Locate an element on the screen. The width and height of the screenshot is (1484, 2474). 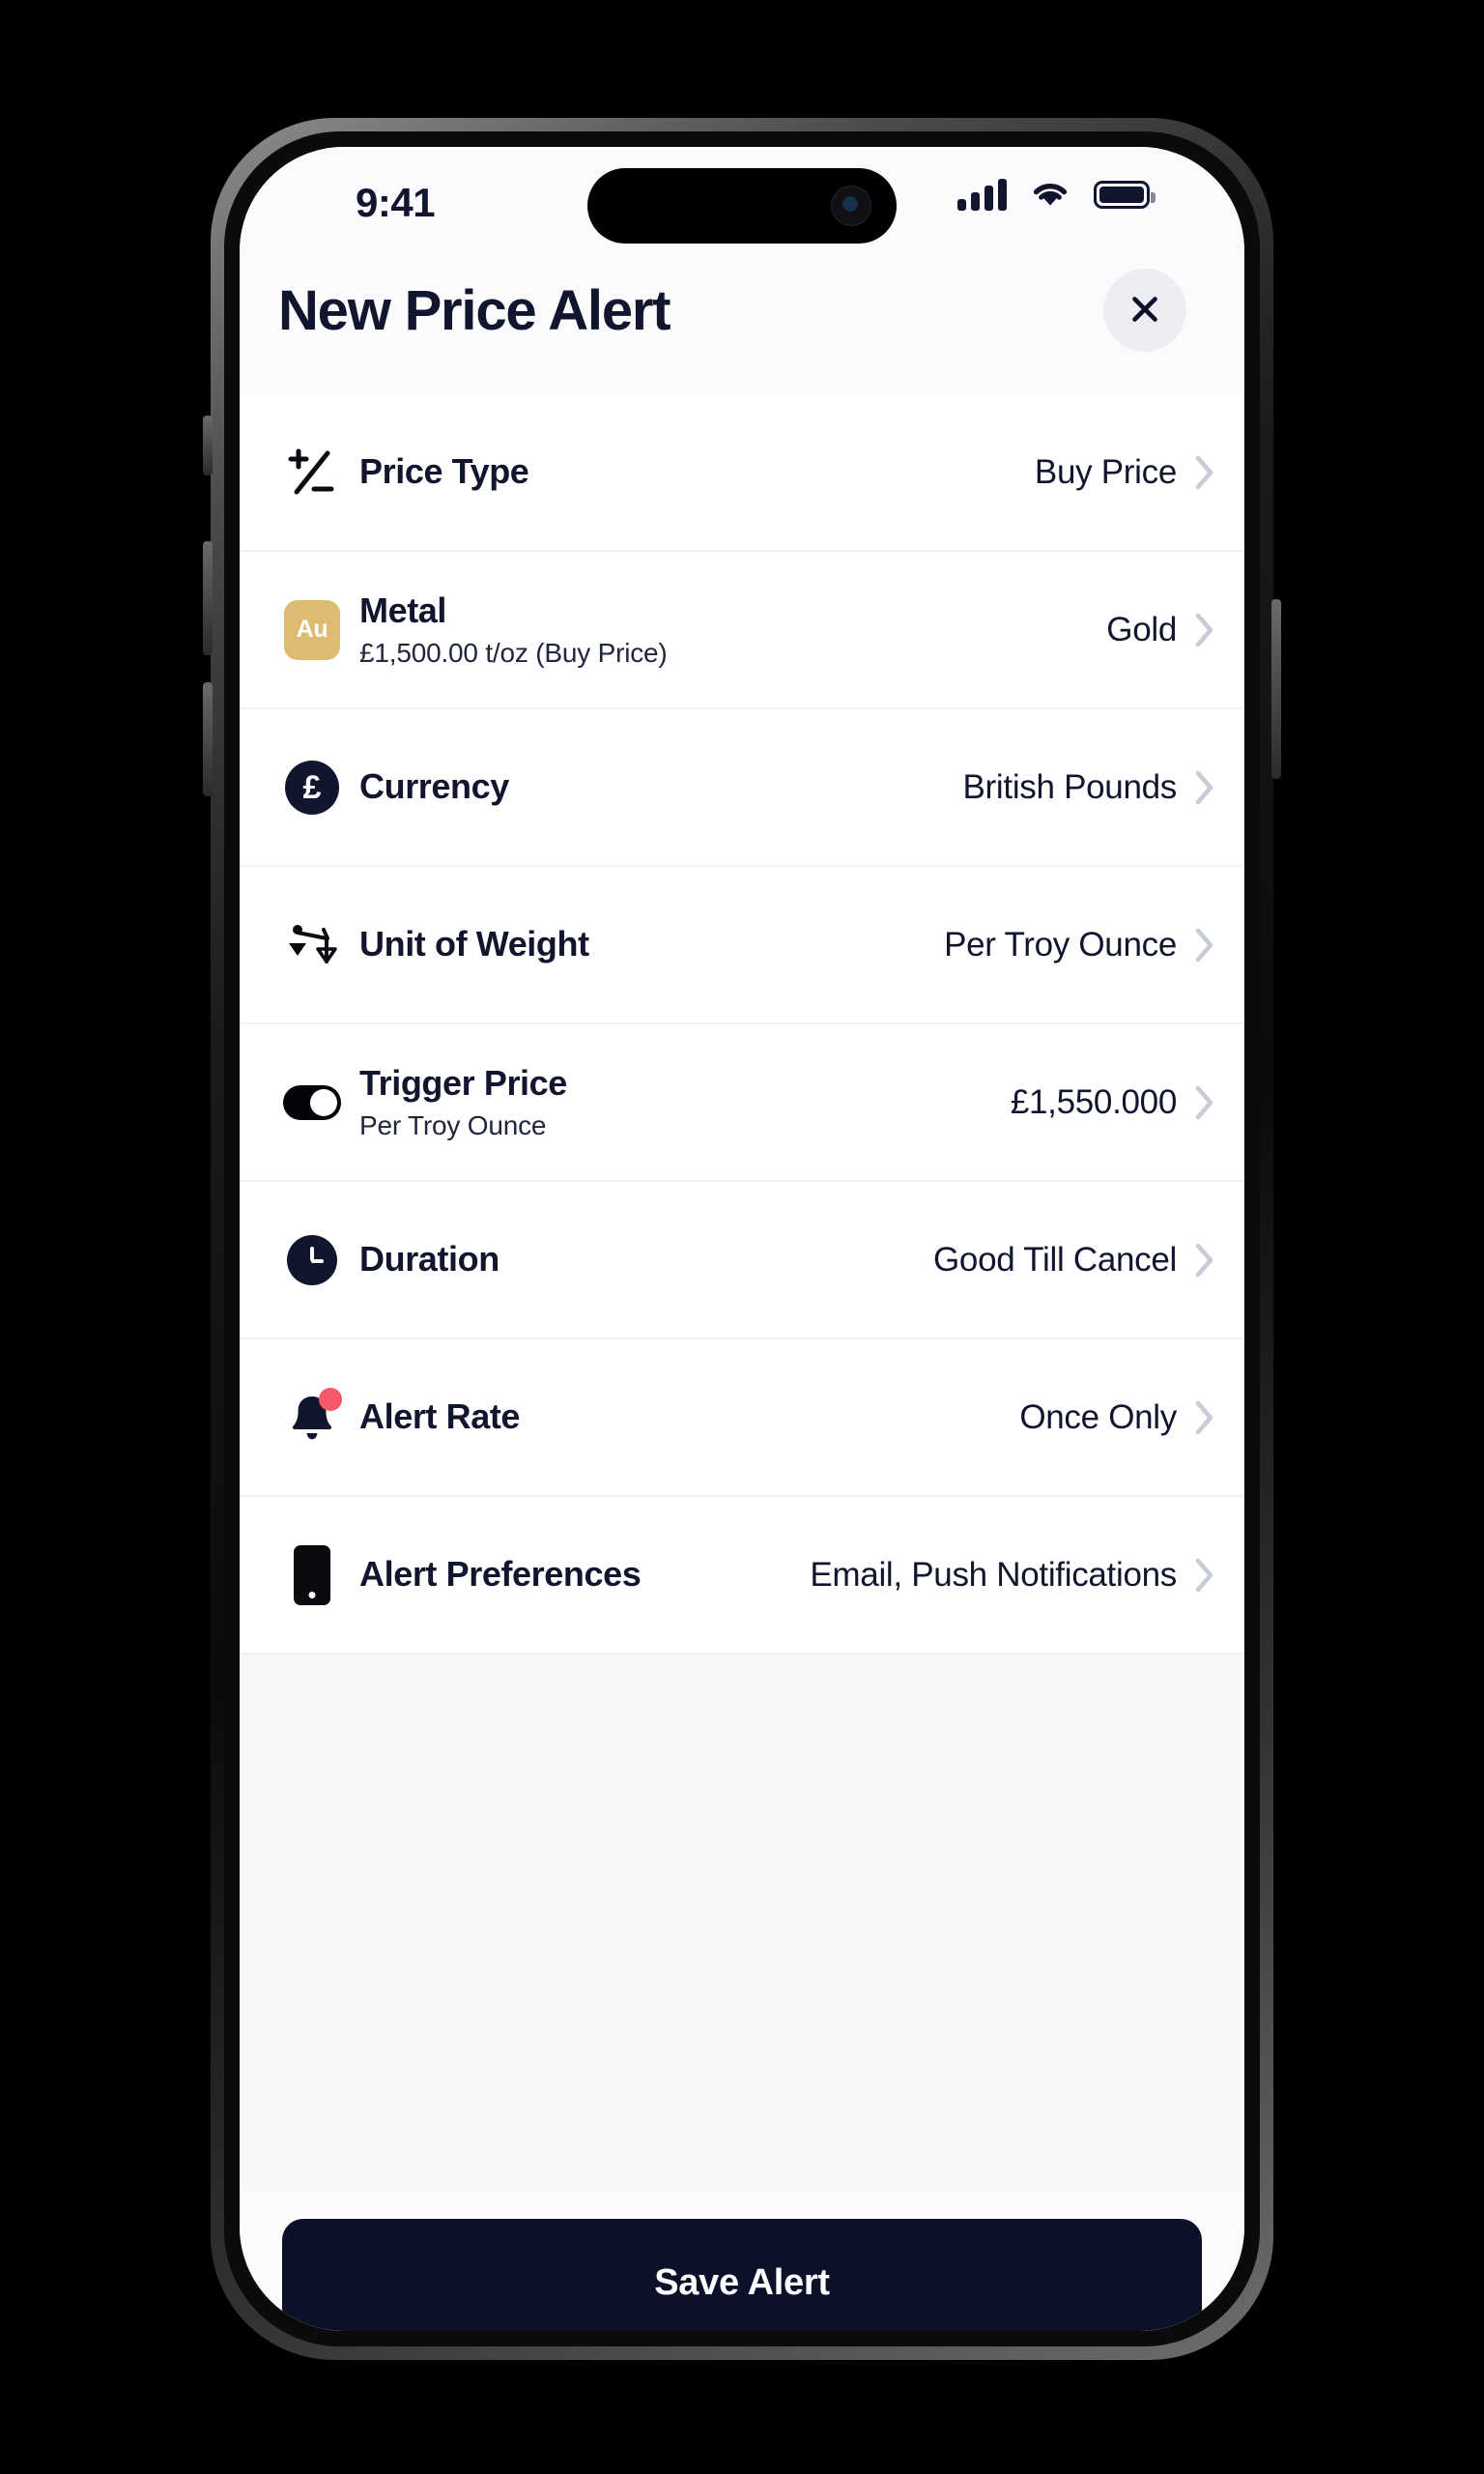
row-label: Unit of Weight is located at coordinates (474, 944).